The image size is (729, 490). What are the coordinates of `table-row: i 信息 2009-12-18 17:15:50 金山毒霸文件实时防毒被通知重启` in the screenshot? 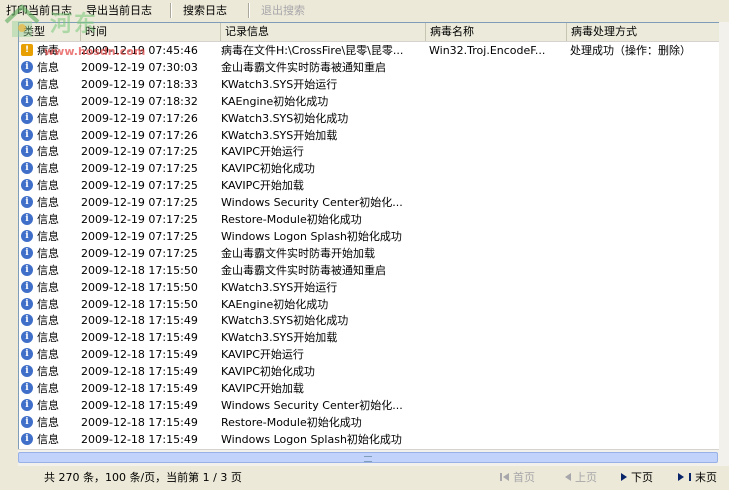 It's located at (369, 270).